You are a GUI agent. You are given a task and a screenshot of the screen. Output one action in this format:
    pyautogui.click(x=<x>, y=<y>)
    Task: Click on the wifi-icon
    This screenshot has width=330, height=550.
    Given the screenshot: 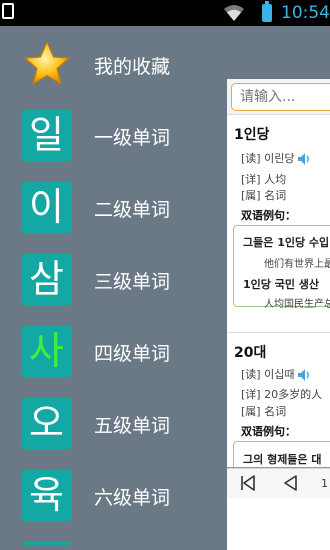 What is the action you would take?
    pyautogui.click(x=234, y=13)
    